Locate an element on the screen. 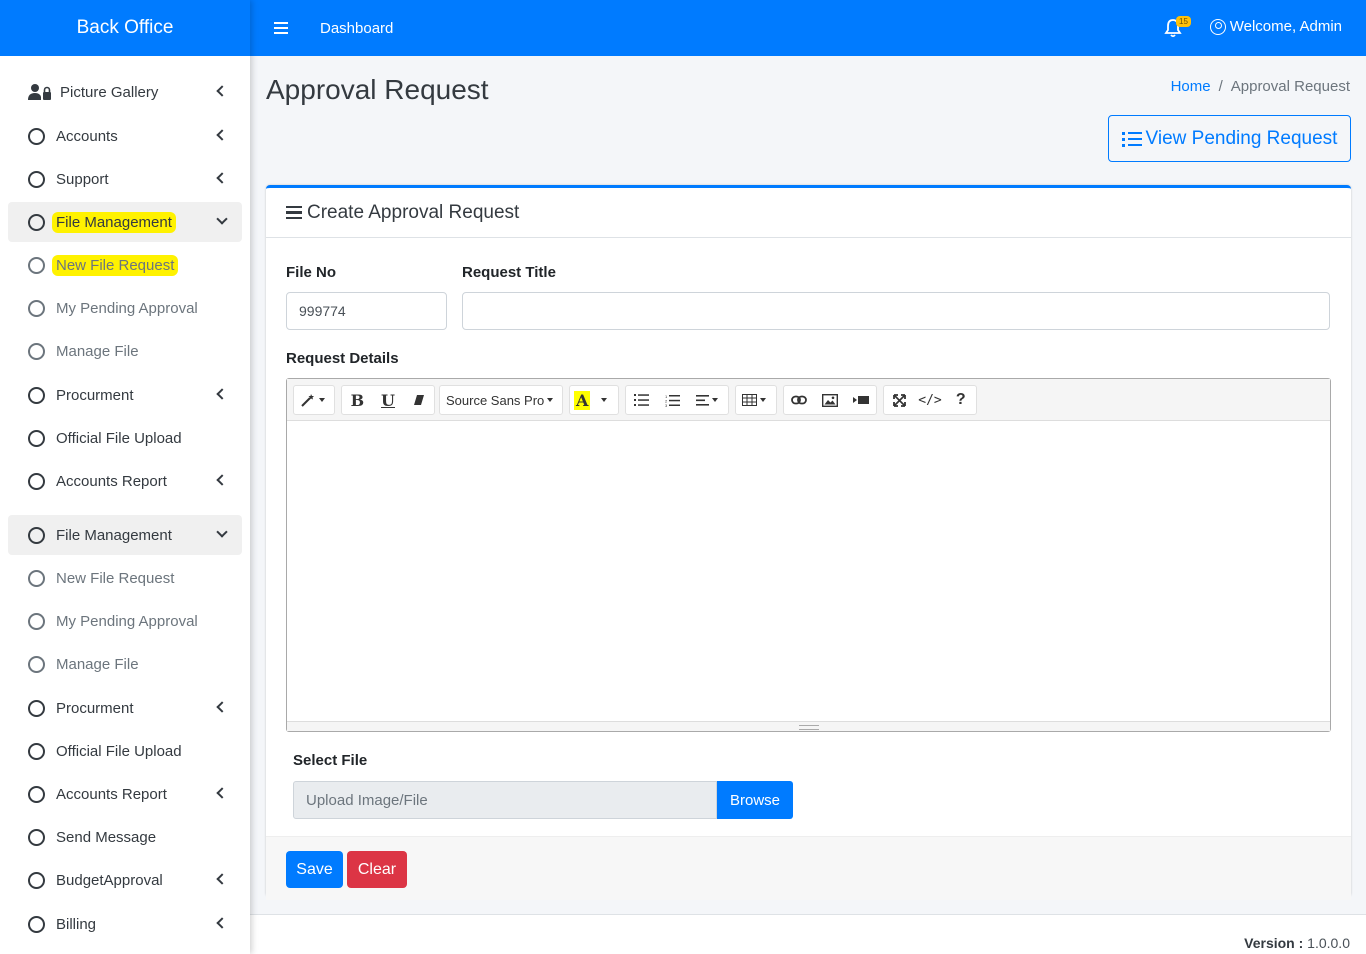 This screenshot has height=954, width=1366. underline-button: U is located at coordinates (388, 400).